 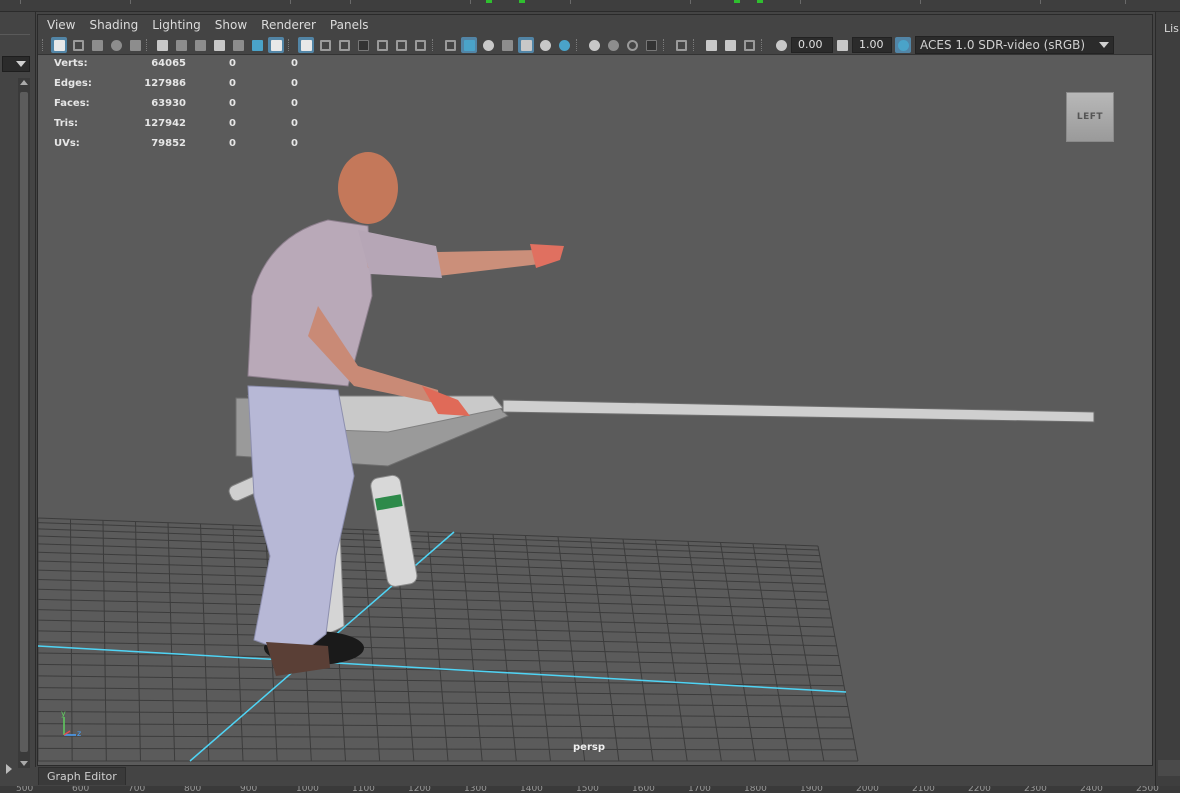 I want to click on shadows-icon, so click(x=564, y=45).